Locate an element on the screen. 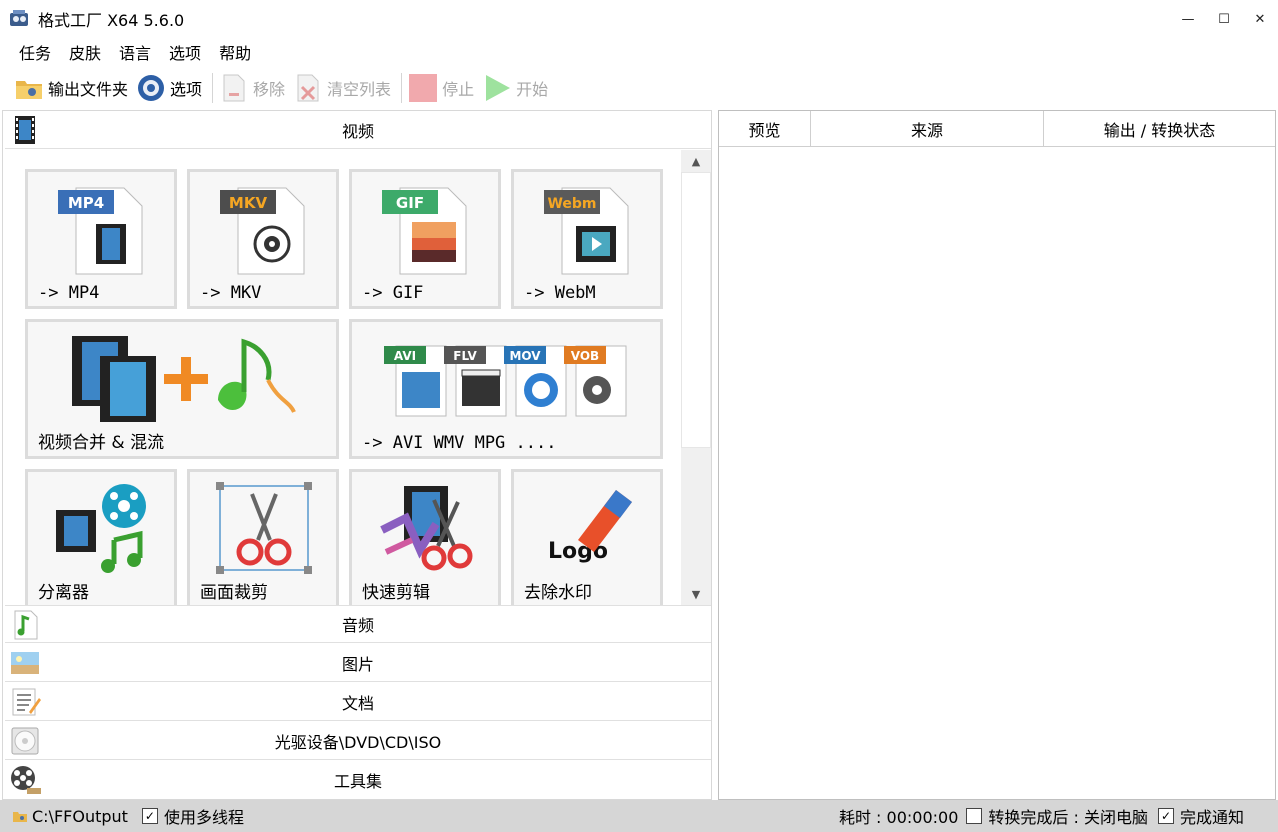 This screenshot has width=1278, height=832. clear-list-button: 清空列表 is located at coordinates (342, 88).